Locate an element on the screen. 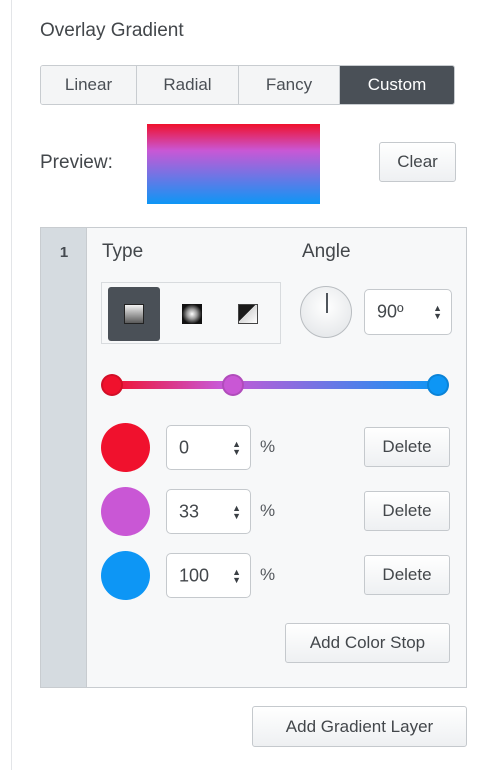  linear-gradient-icon is located at coordinates (134, 314).